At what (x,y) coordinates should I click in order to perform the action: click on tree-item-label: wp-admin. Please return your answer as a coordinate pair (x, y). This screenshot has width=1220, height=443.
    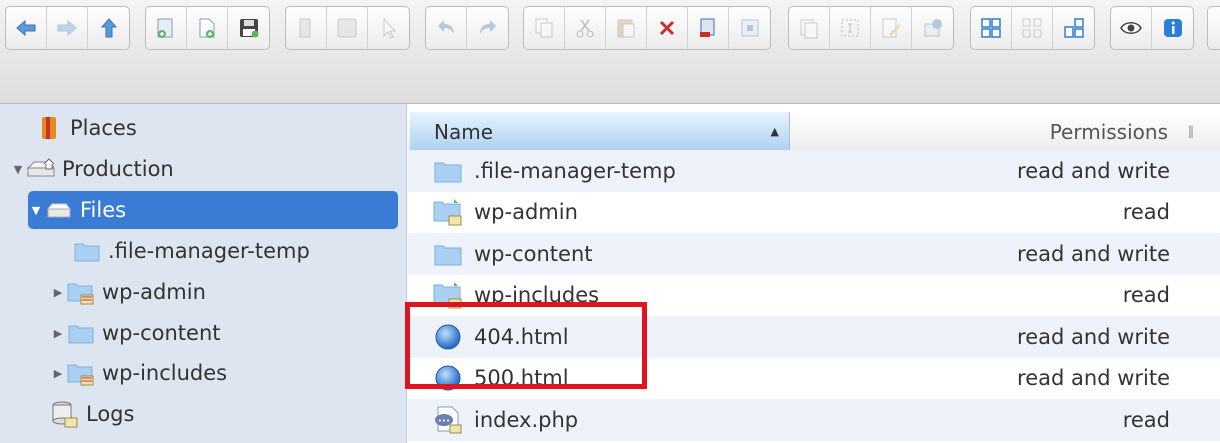
    Looking at the image, I should click on (154, 292).